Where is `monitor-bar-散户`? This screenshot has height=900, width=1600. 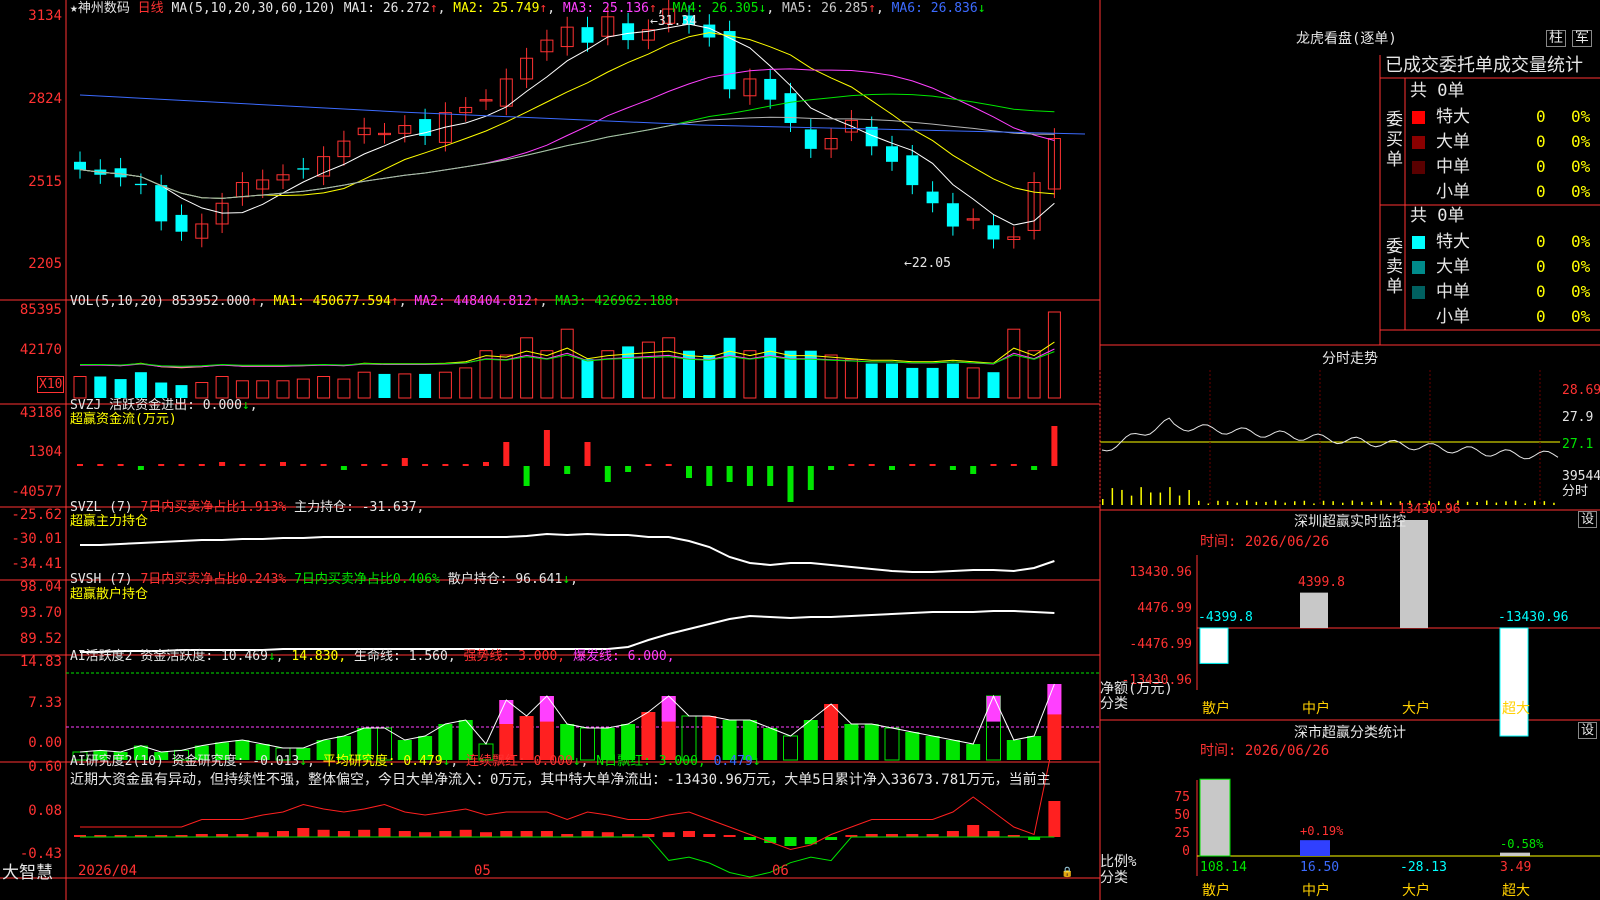 monitor-bar-散户 is located at coordinates (1214, 645).